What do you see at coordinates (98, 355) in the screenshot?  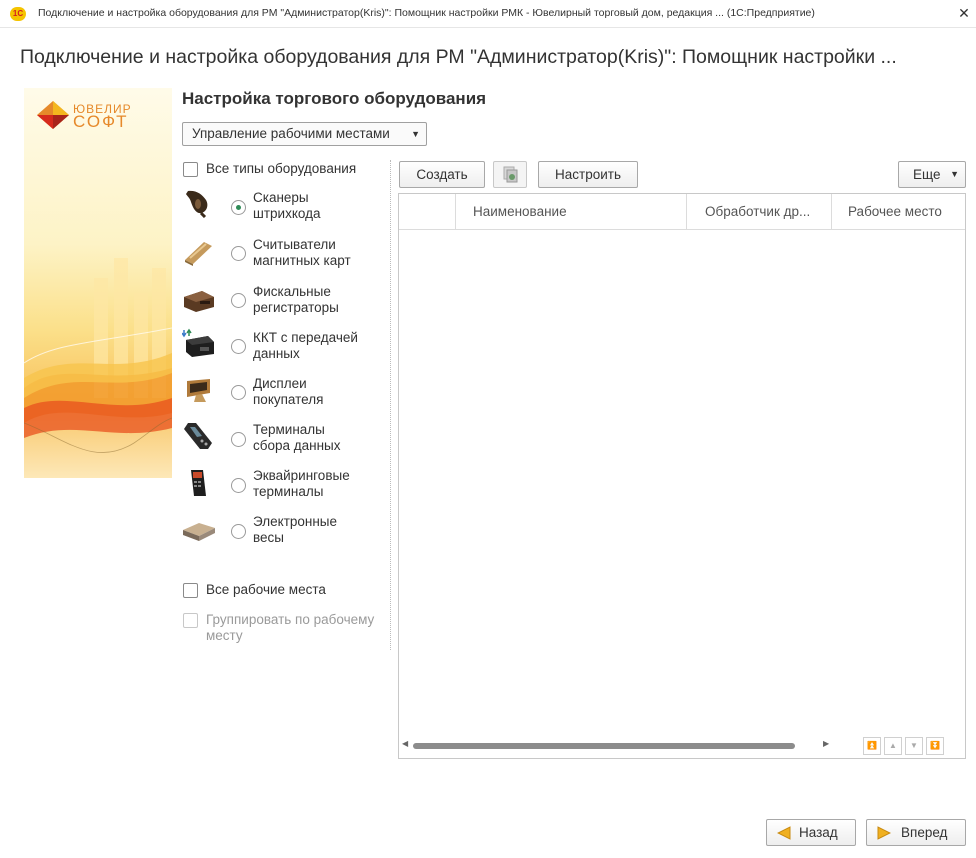 I see `brand-decoration` at bounding box center [98, 355].